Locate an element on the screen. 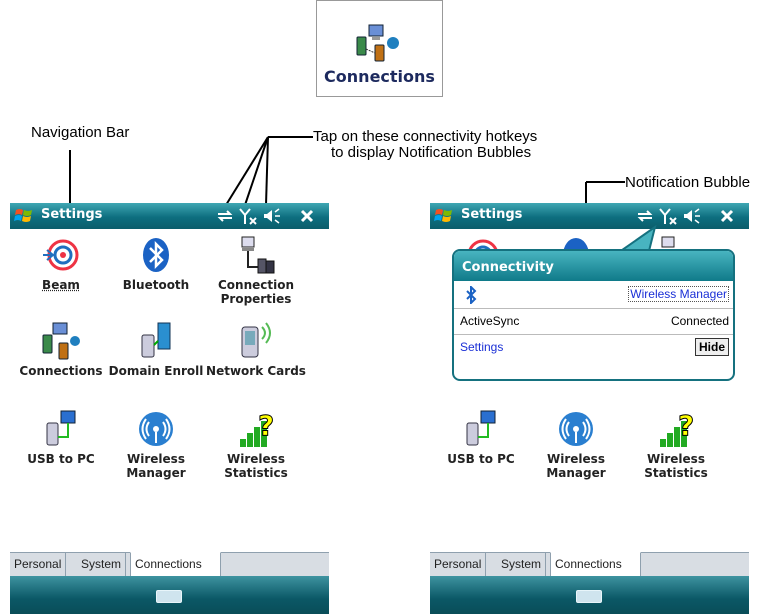 The height and width of the screenshot is (614, 759). activesync-label: ActiveSync is located at coordinates (490, 321).